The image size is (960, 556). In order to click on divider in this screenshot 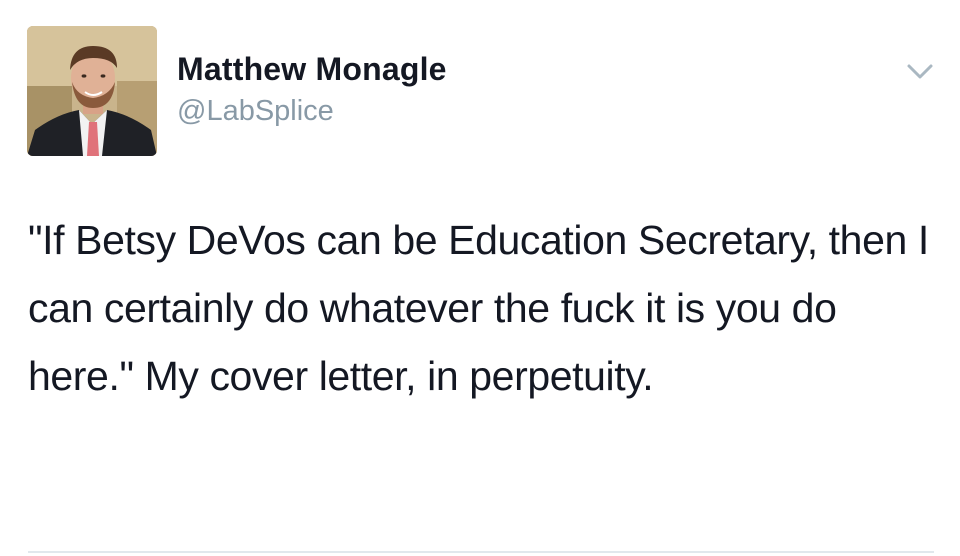, I will do `click(481, 552)`.